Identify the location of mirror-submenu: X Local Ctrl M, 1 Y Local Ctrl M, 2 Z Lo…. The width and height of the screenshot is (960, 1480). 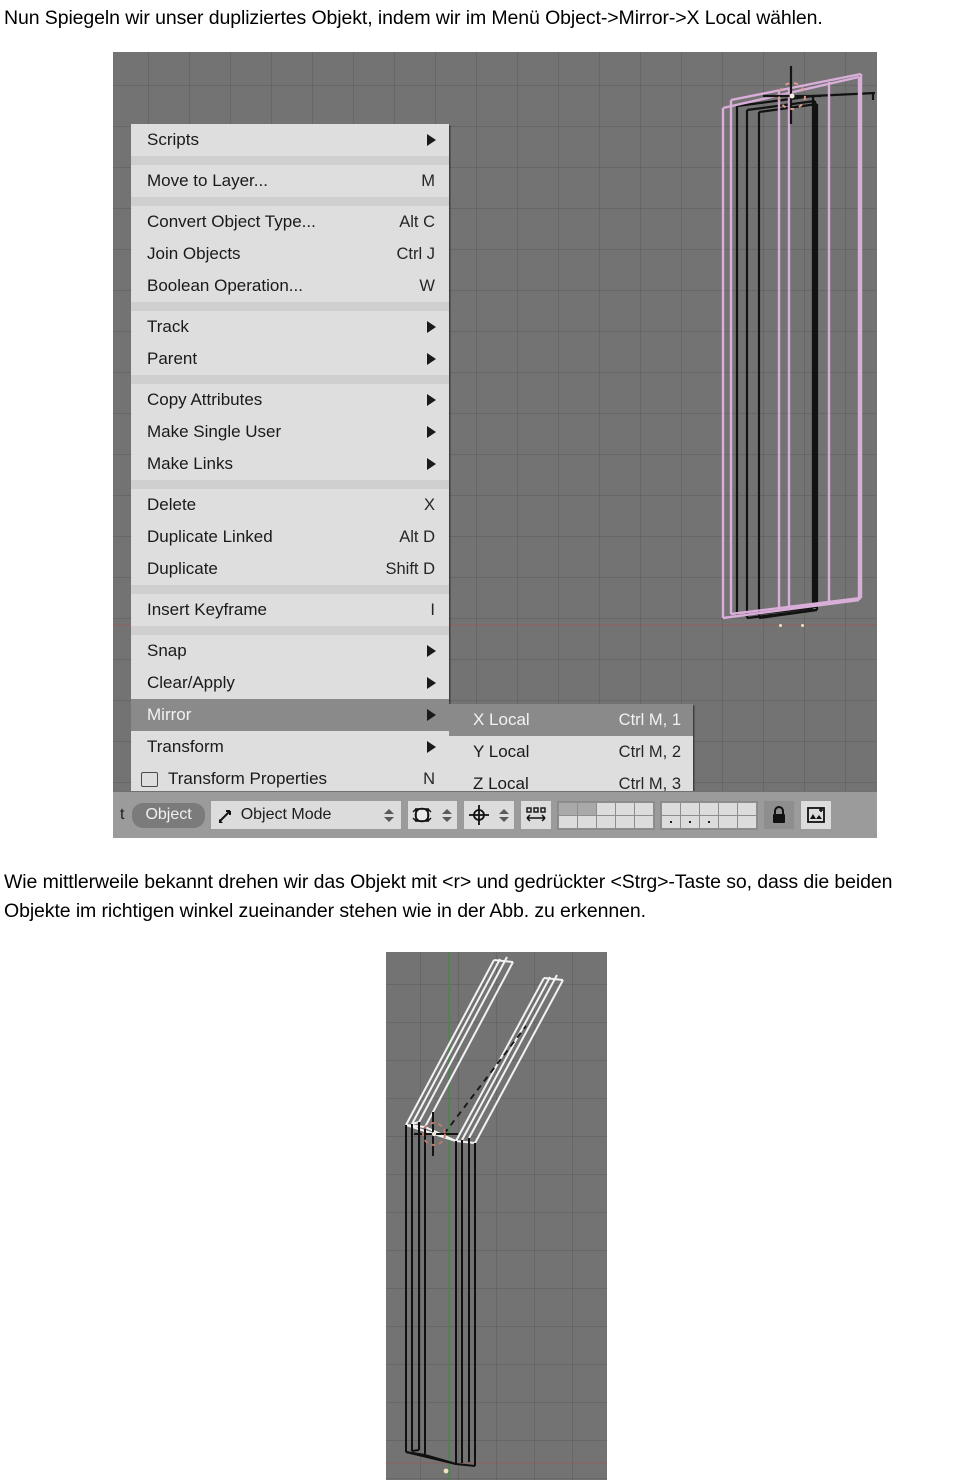
(571, 752).